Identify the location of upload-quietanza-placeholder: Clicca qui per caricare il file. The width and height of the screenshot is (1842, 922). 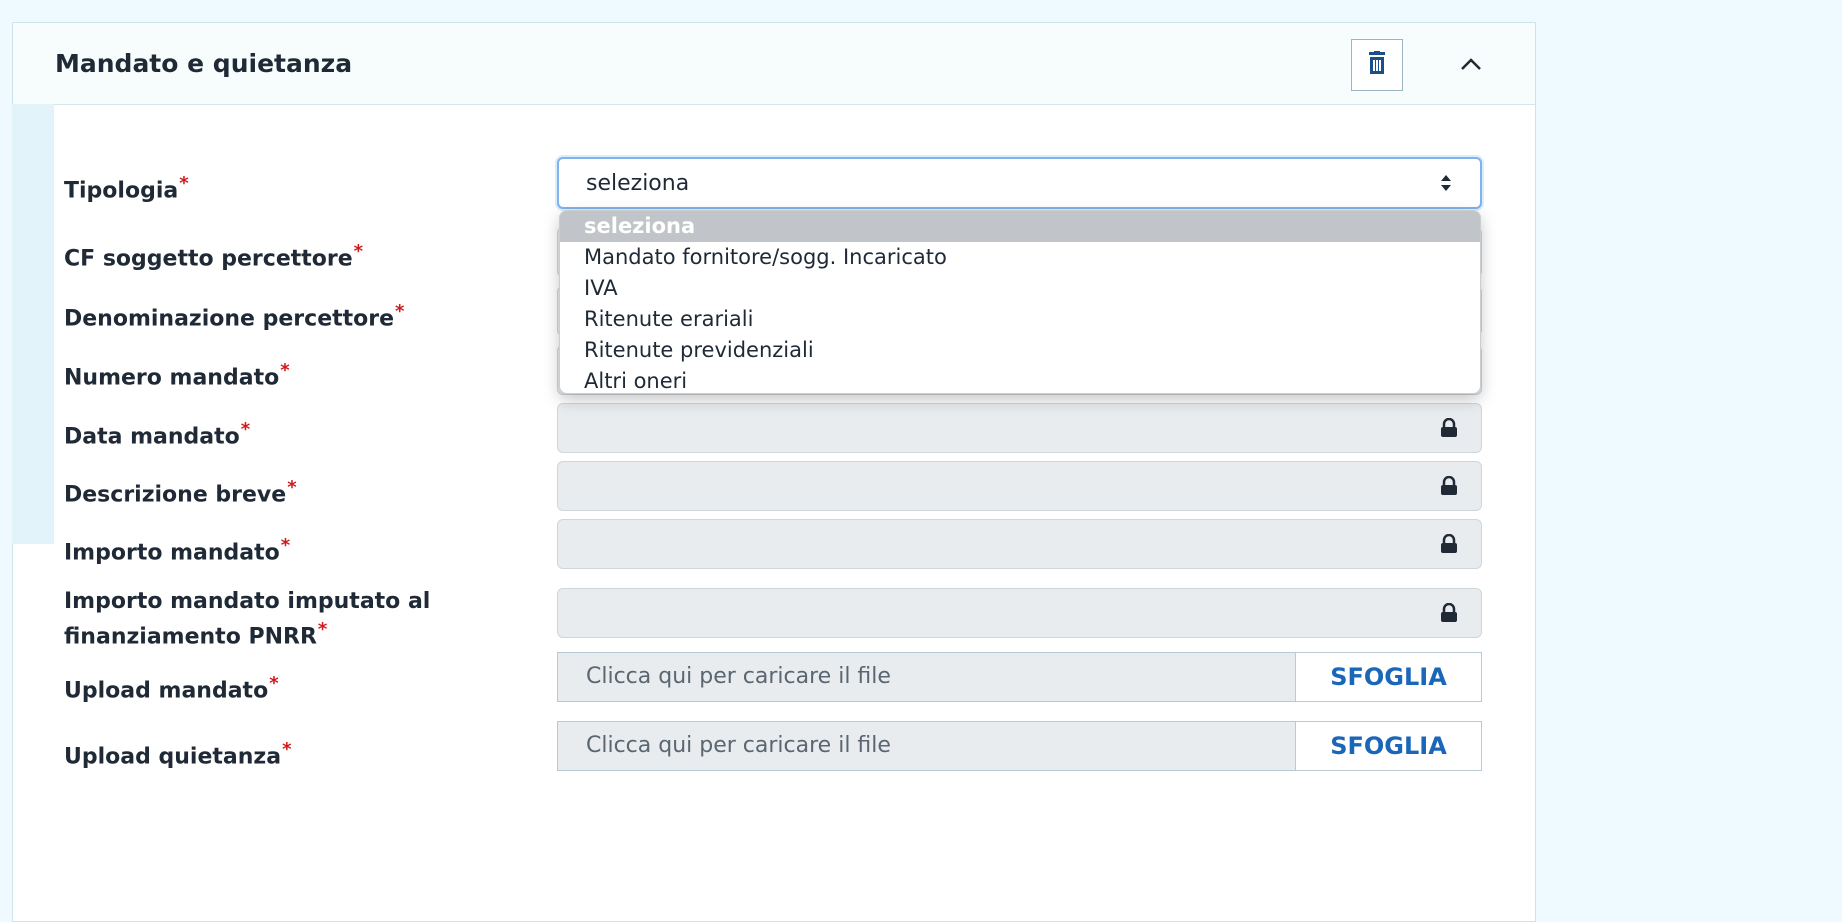
(738, 745).